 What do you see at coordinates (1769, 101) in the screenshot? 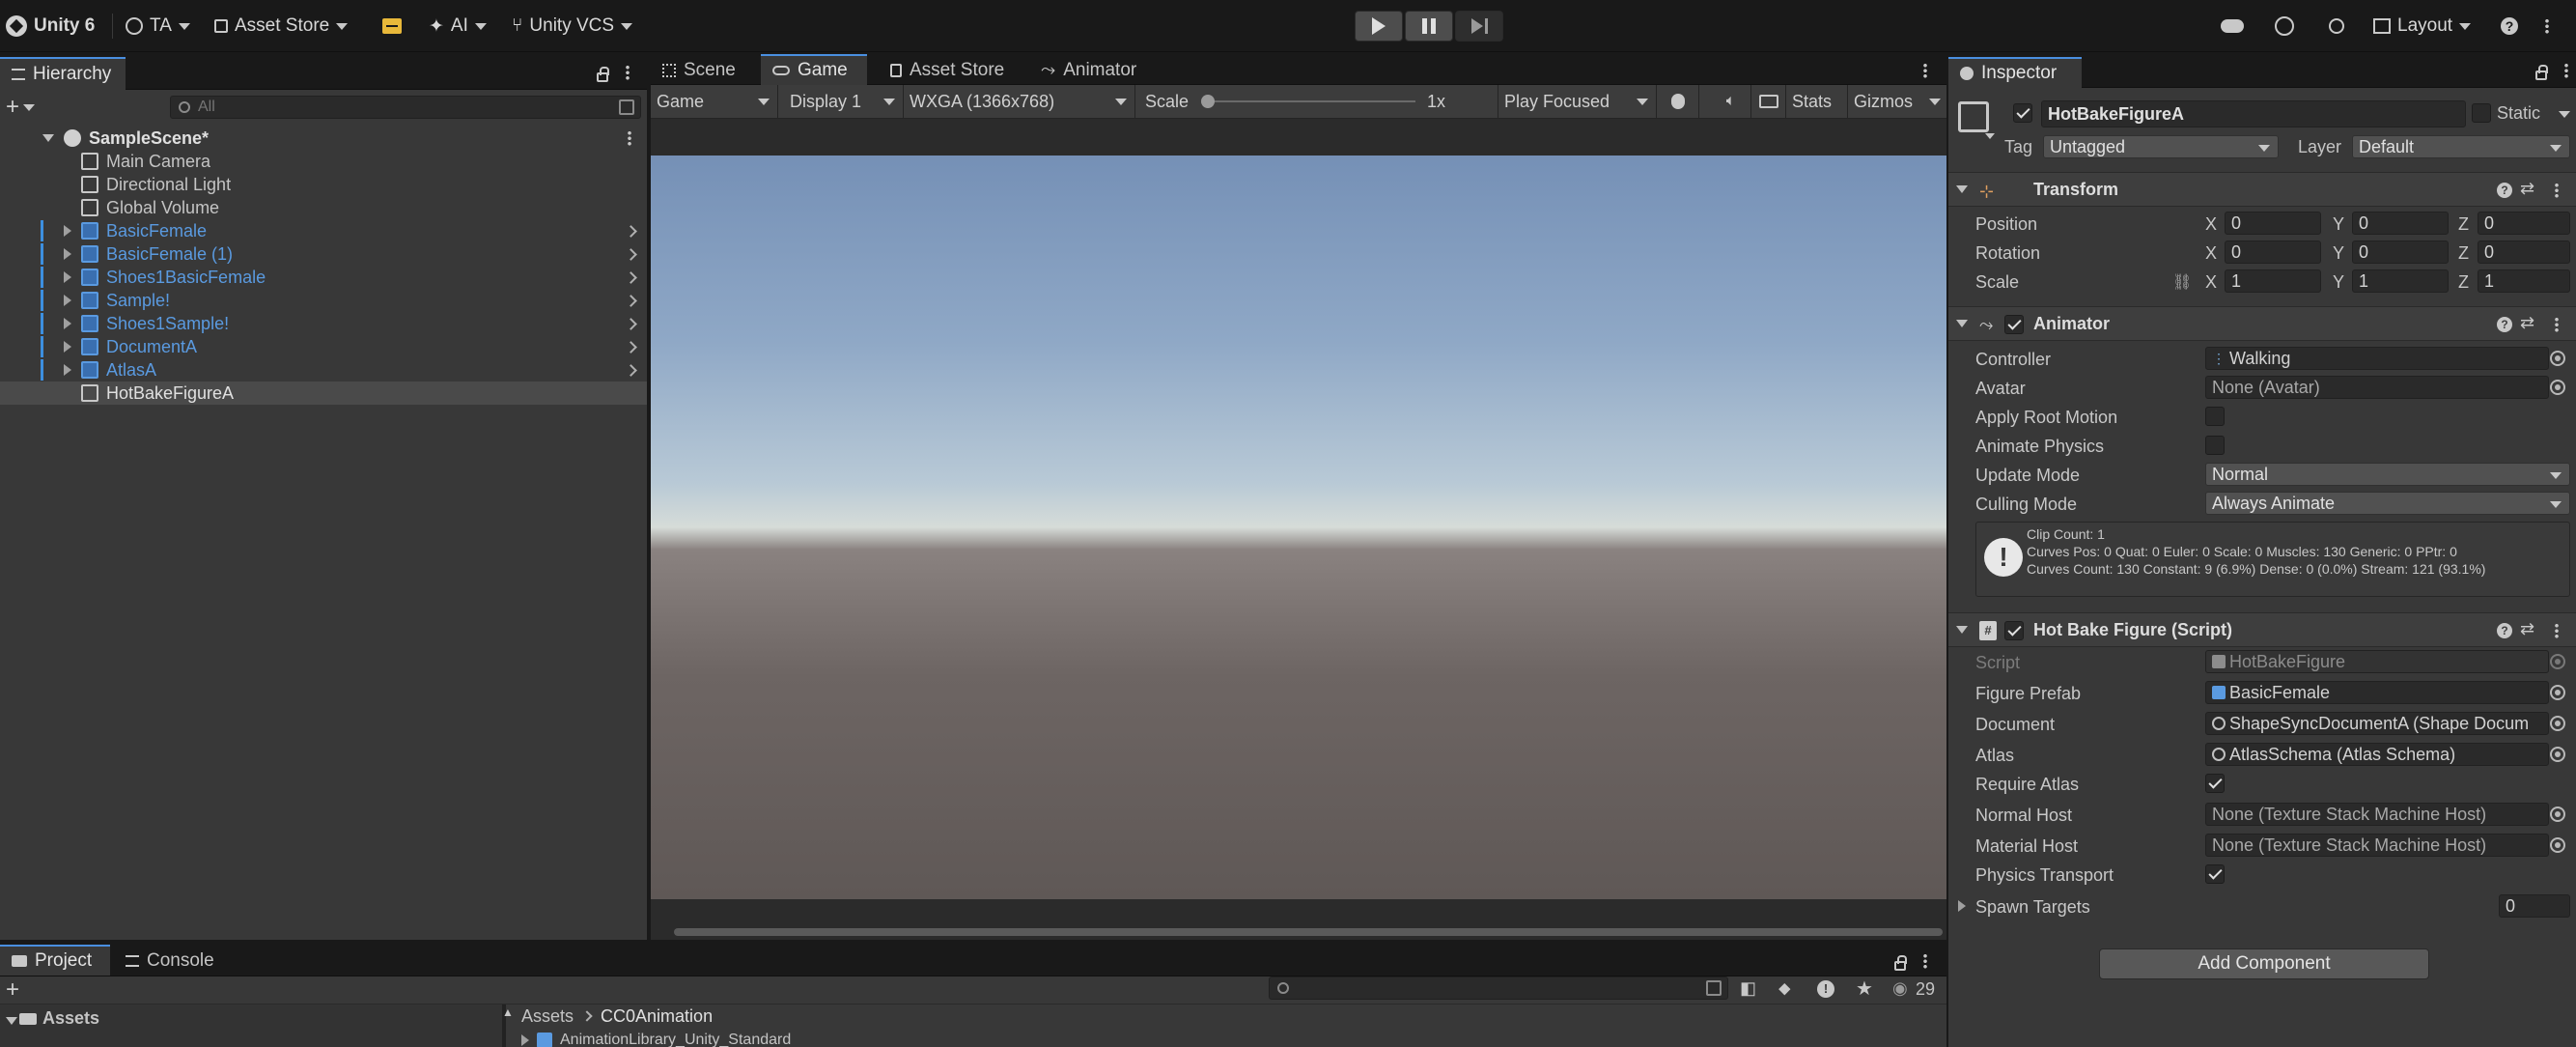
I see `keyboard-button` at bounding box center [1769, 101].